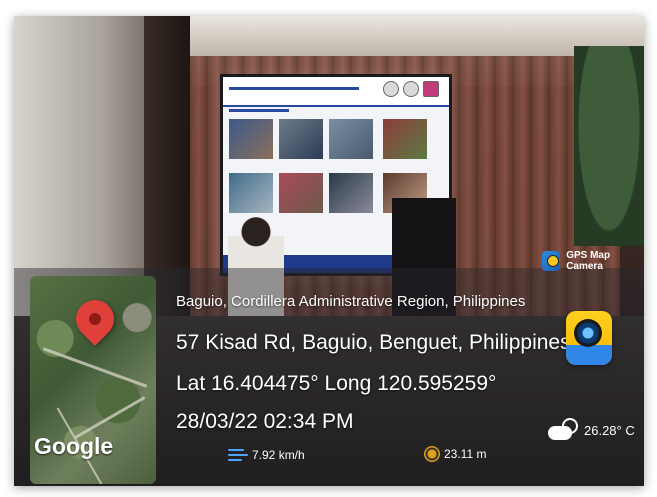  I want to click on slide-title-bar, so click(294, 88).